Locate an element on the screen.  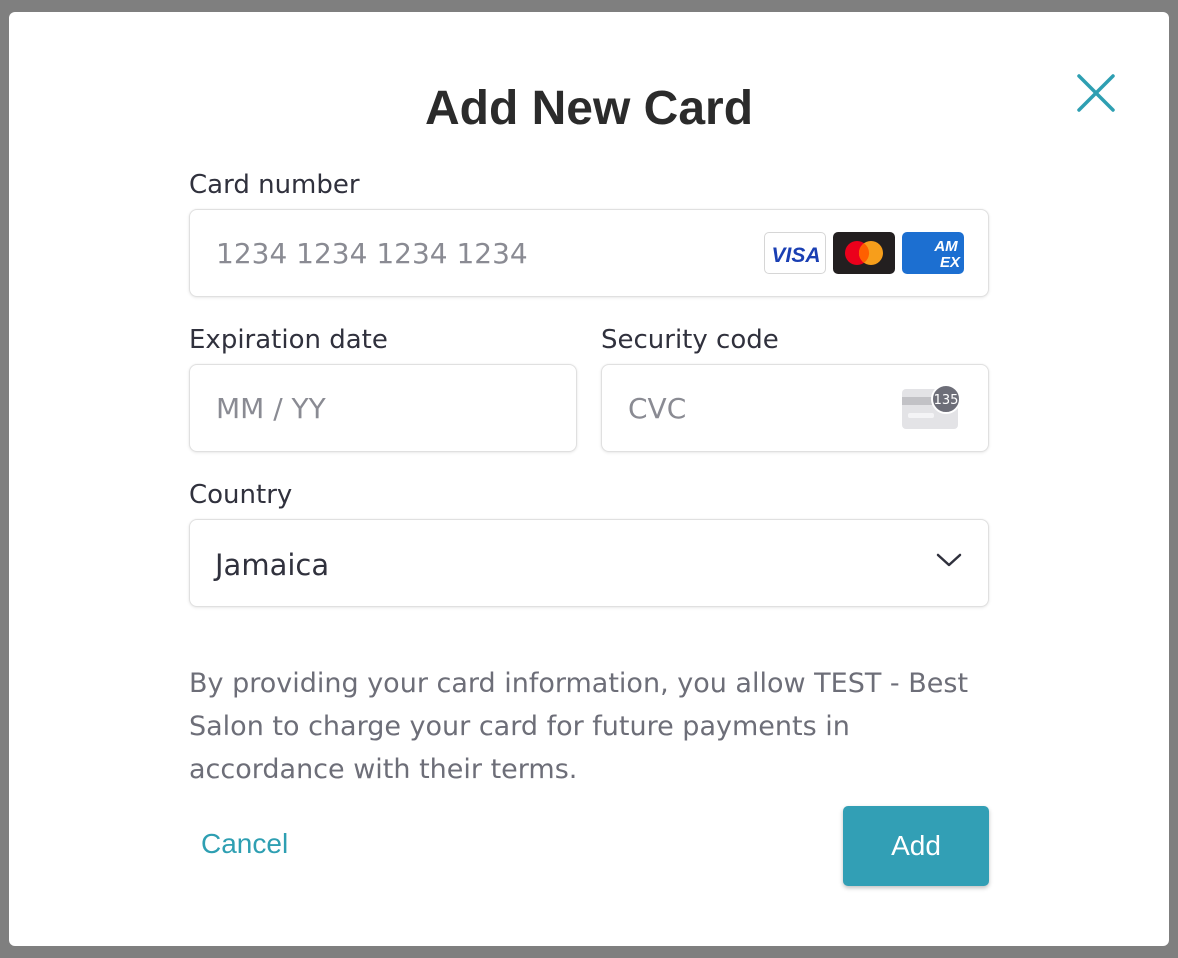
expiration-input is located at coordinates (332, 408).